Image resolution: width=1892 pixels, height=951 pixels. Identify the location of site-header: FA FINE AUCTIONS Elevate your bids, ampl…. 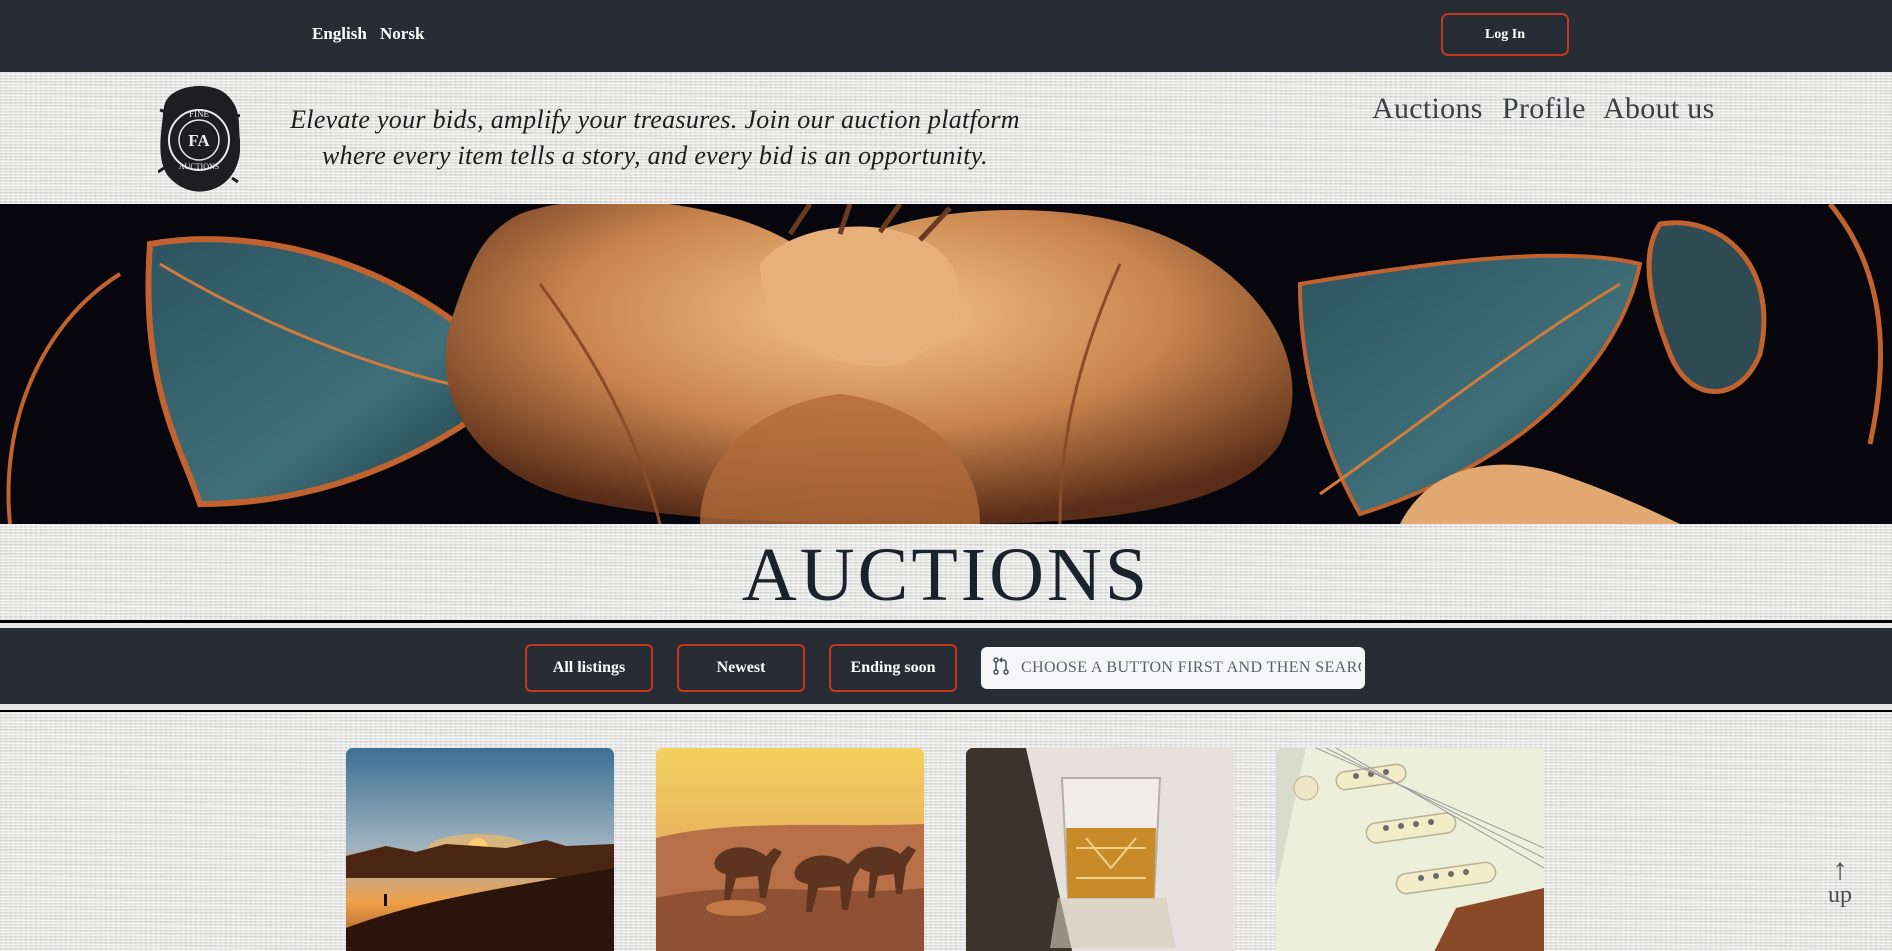
(946, 138).